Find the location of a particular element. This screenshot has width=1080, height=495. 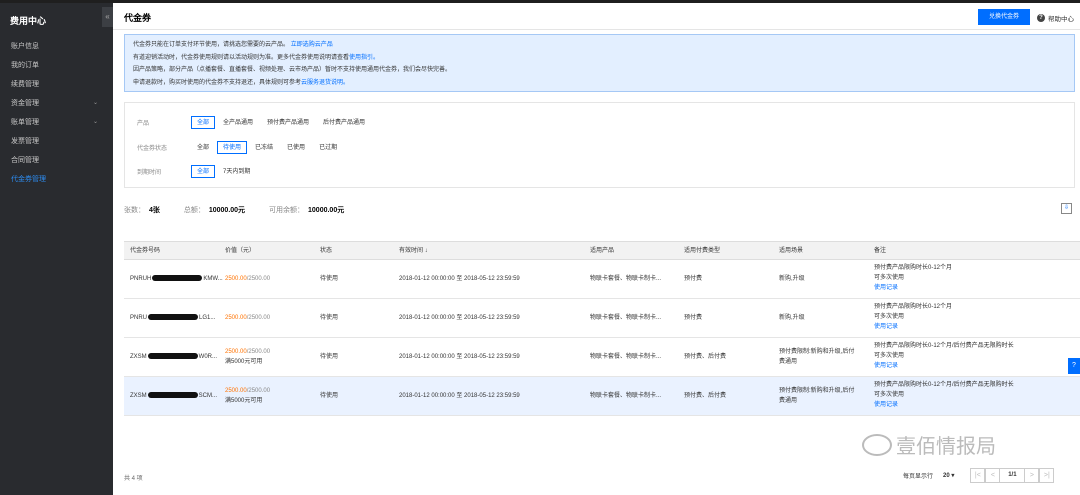

code-prefix: ZXSM is located at coordinates (138, 396).